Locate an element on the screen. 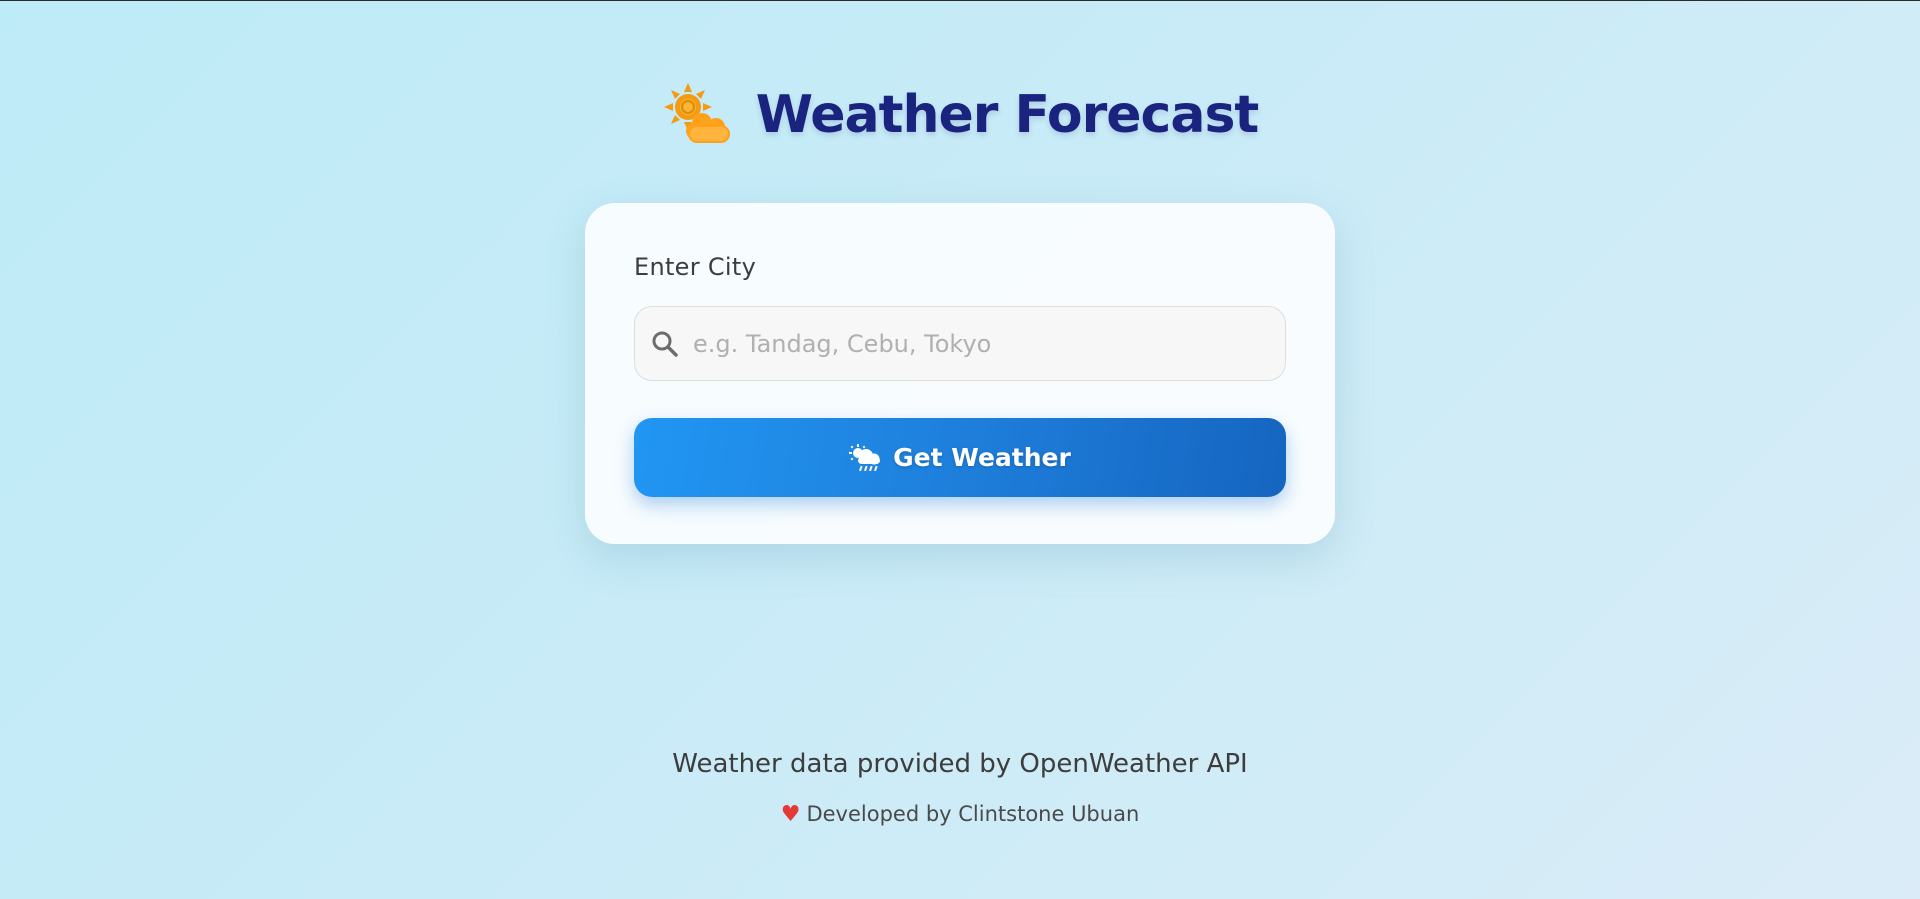 Image resolution: width=1920 pixels, height=899 pixels. page-header: Weather Forecast is located at coordinates (960, 115).